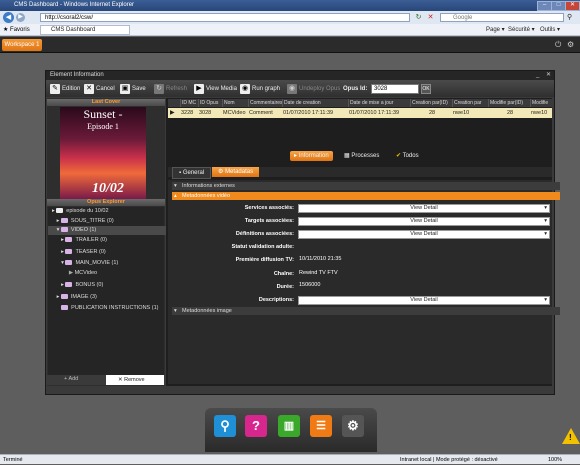  I want to click on pen-icon: ✎, so click(55, 89).